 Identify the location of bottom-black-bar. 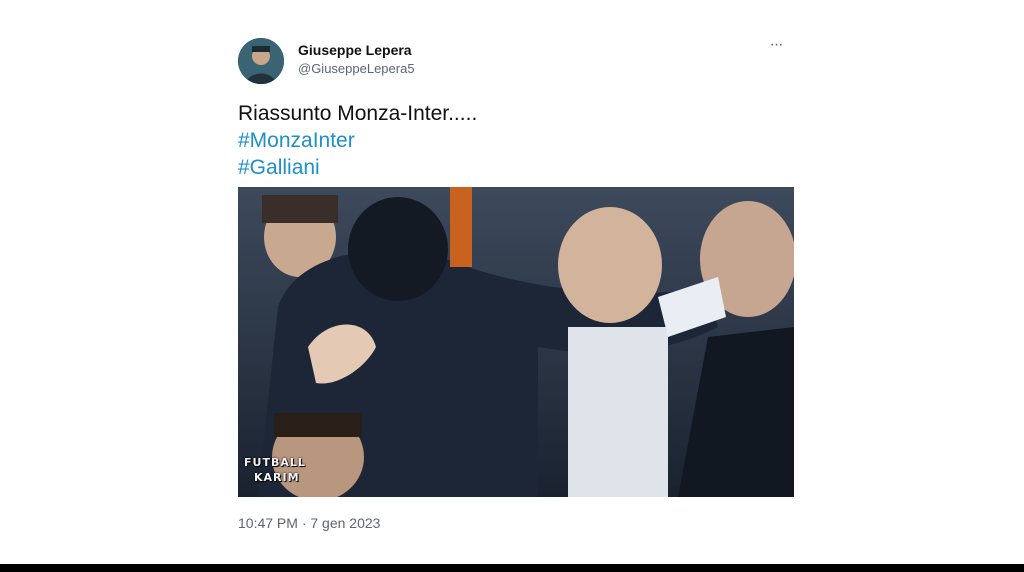
(512, 568).